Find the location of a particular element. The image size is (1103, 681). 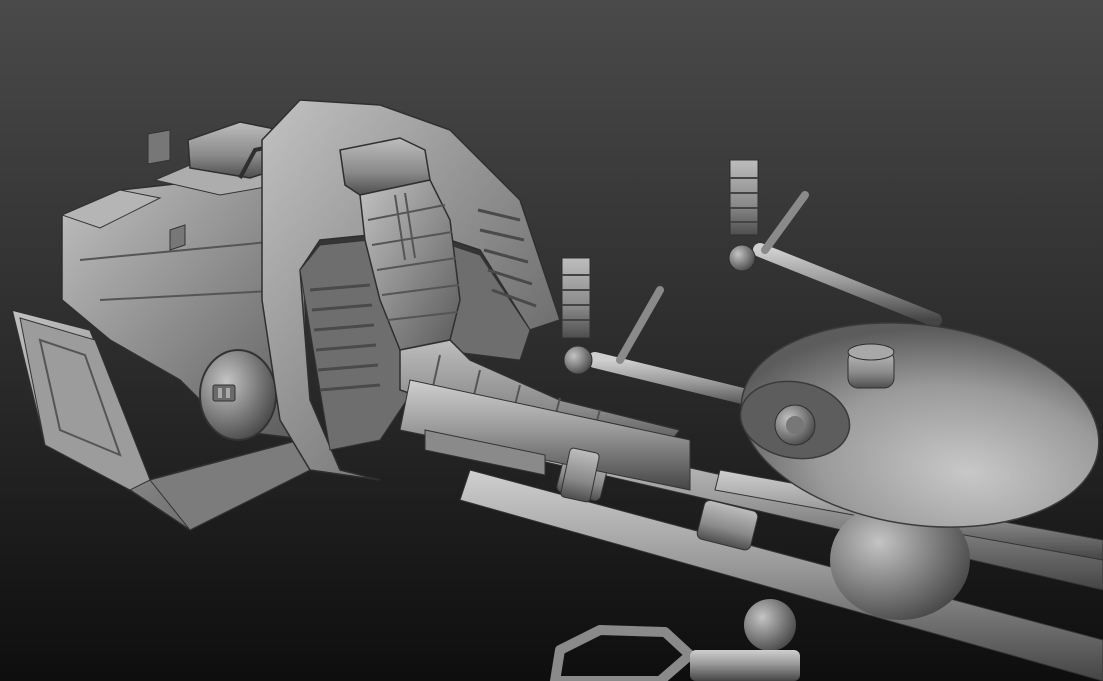

lower-bar is located at coordinates (745, 665).